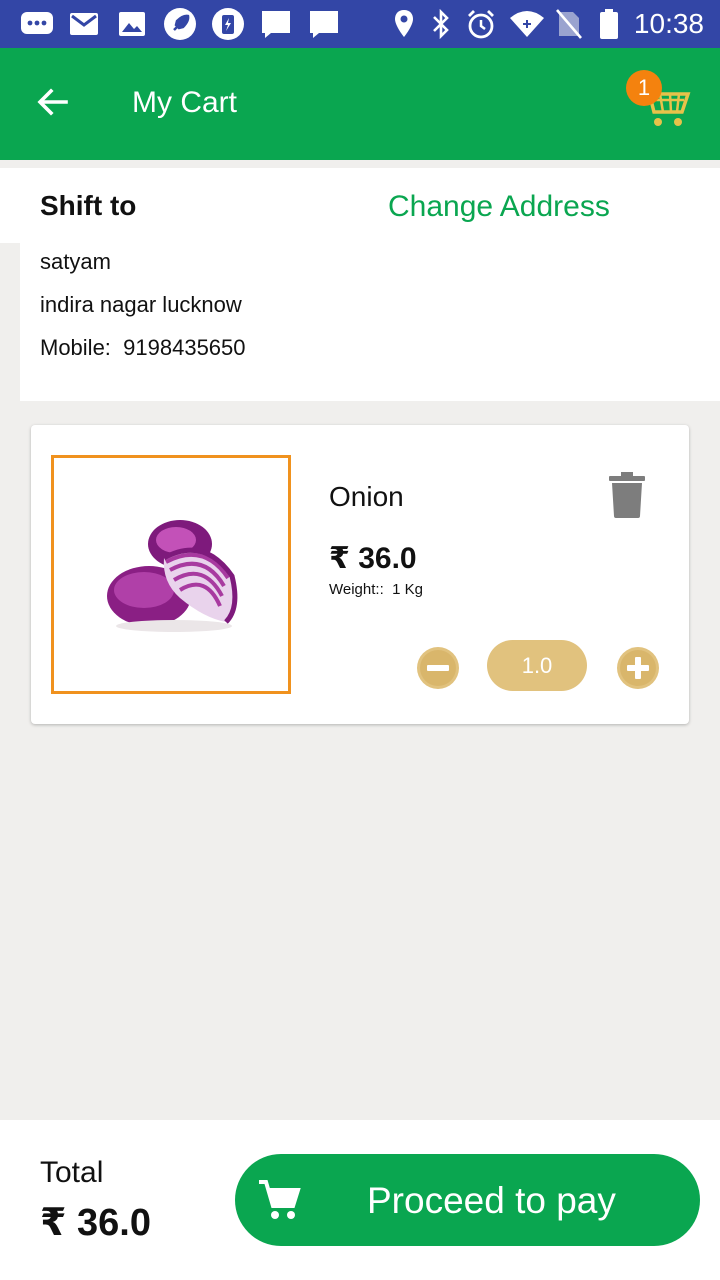  Describe the element at coordinates (499, 207) in the screenshot. I see `change-address-link: Change Address` at that location.